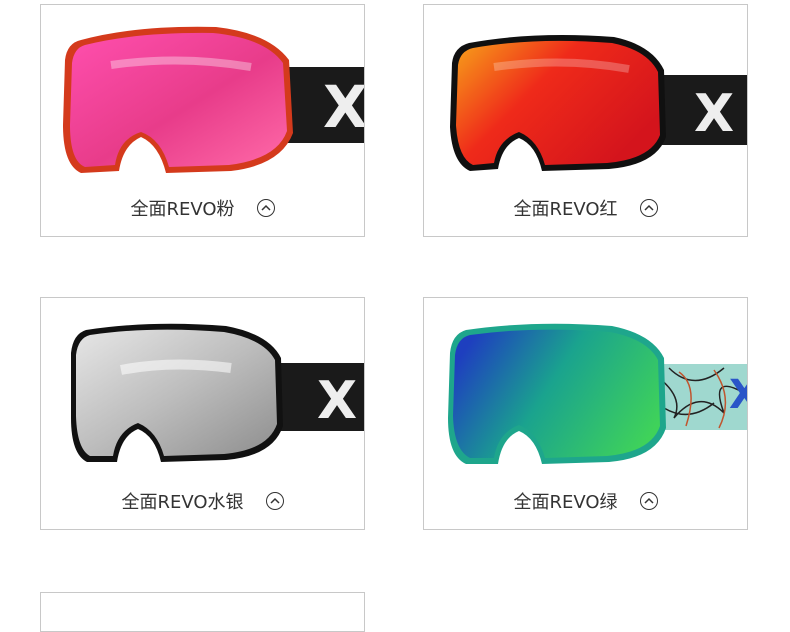 The height and width of the screenshot is (632, 790). Describe the element at coordinates (565, 209) in the screenshot. I see `product-label: 全面REVO红` at that location.